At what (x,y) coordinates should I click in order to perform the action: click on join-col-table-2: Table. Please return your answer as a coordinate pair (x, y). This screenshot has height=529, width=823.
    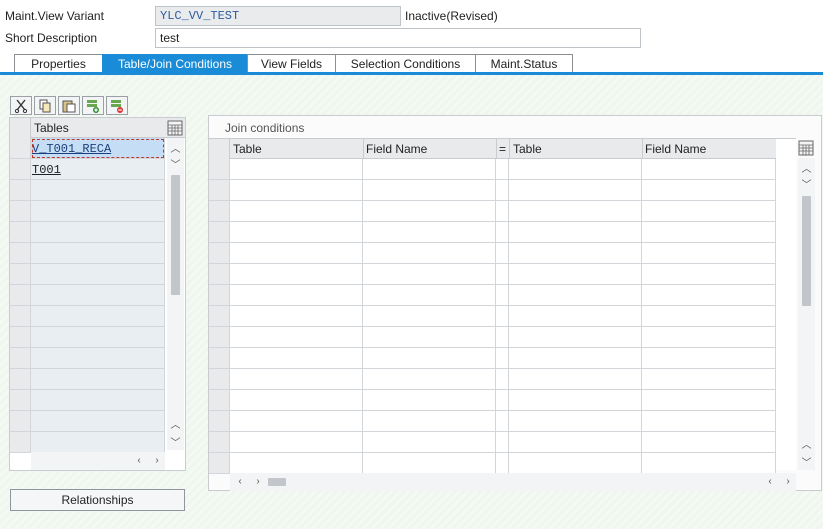
    Looking at the image, I should click on (527, 149).